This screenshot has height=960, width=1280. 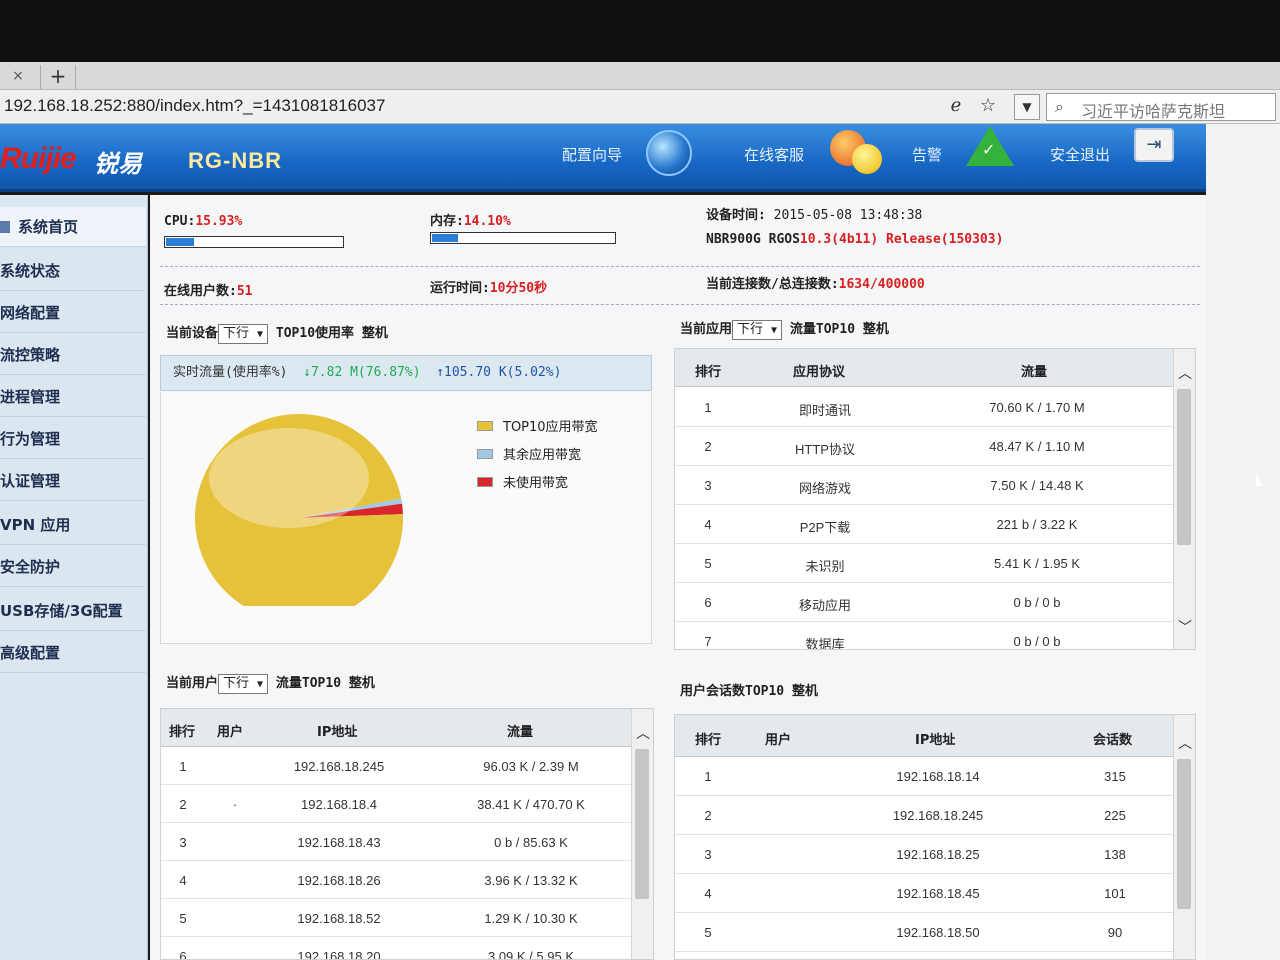 What do you see at coordinates (73, 439) in the screenshot?
I see `sidebar-item-behavior: 行为管理` at bounding box center [73, 439].